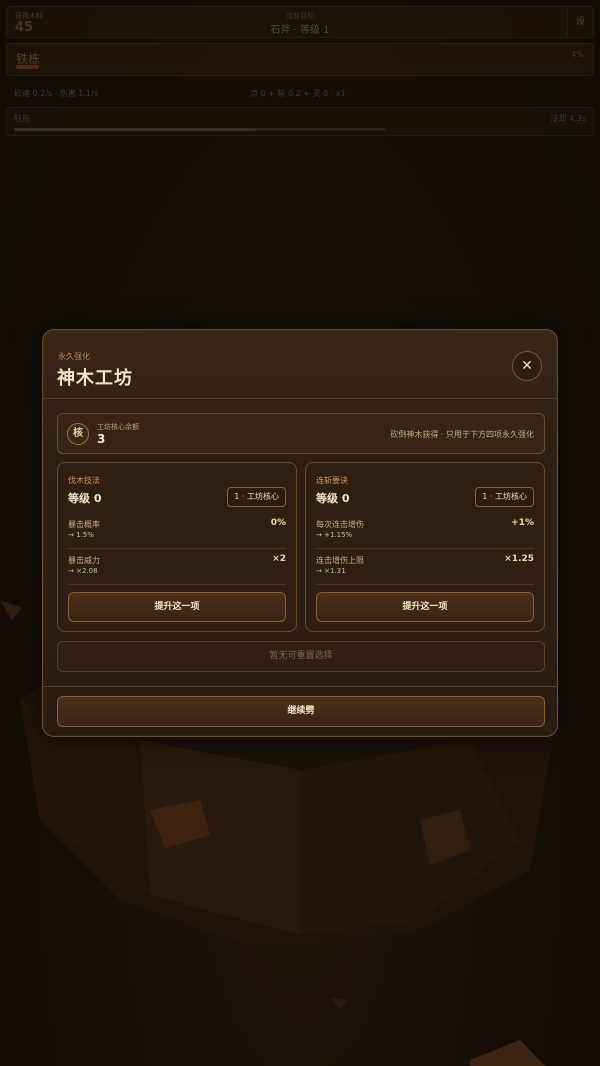 This screenshot has width=600, height=1066. I want to click on close-icon: ✕, so click(527, 366).